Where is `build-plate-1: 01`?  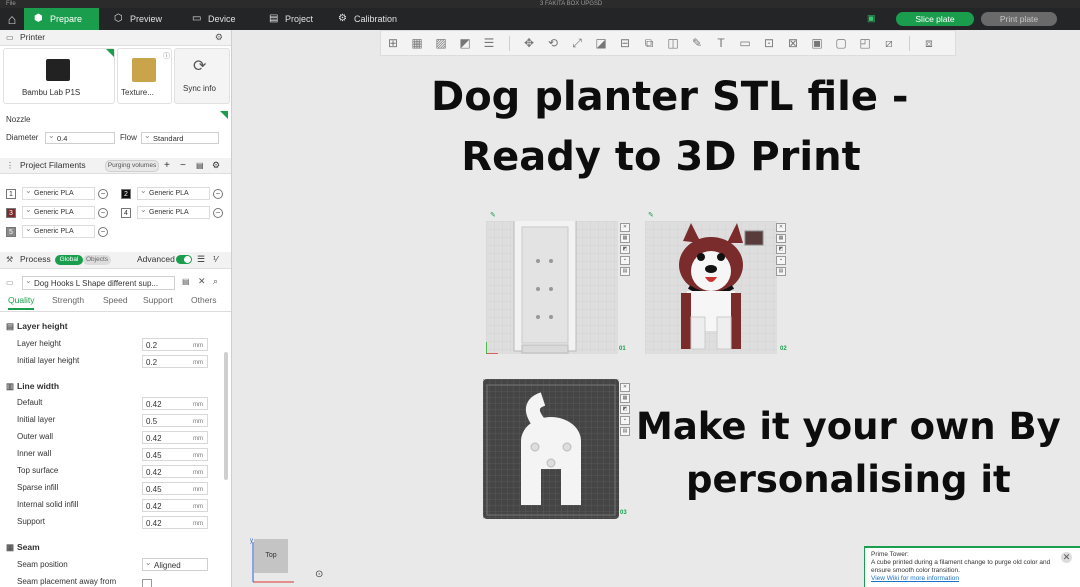 build-plate-1: 01 is located at coordinates (555, 286).